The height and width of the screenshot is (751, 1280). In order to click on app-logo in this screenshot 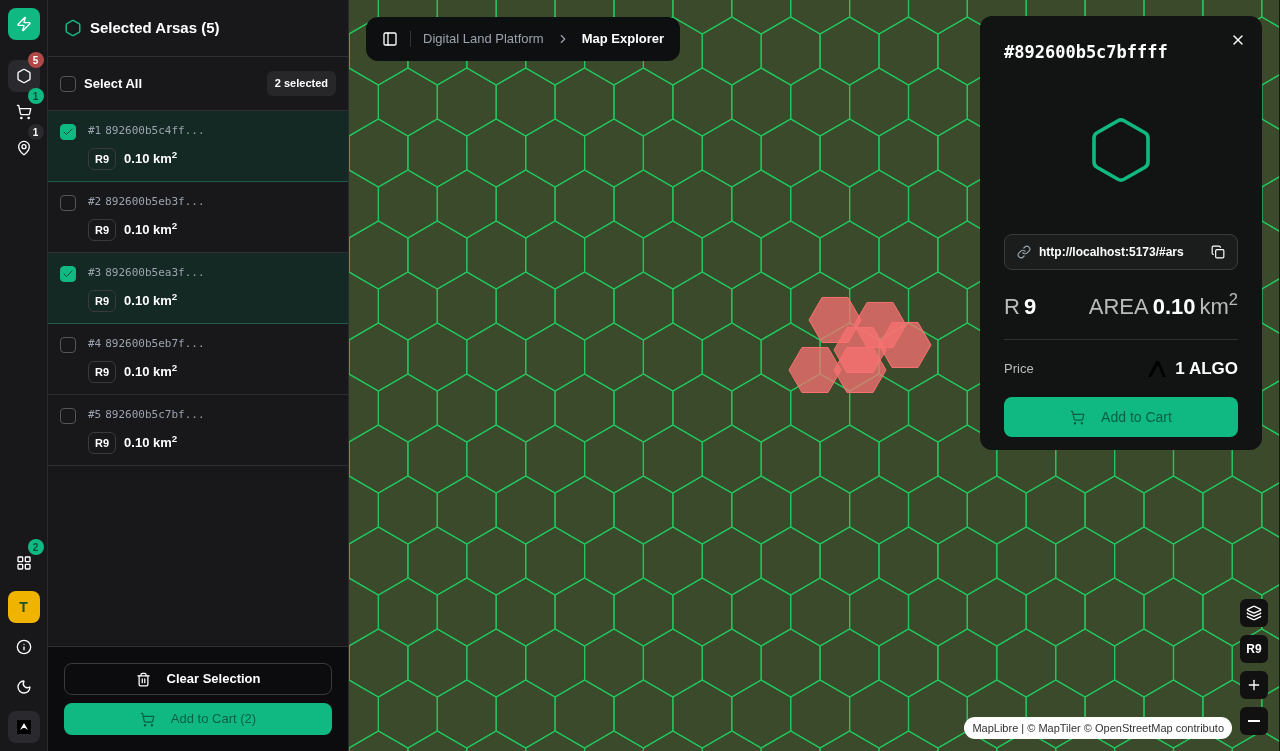, I will do `click(23, 24)`.